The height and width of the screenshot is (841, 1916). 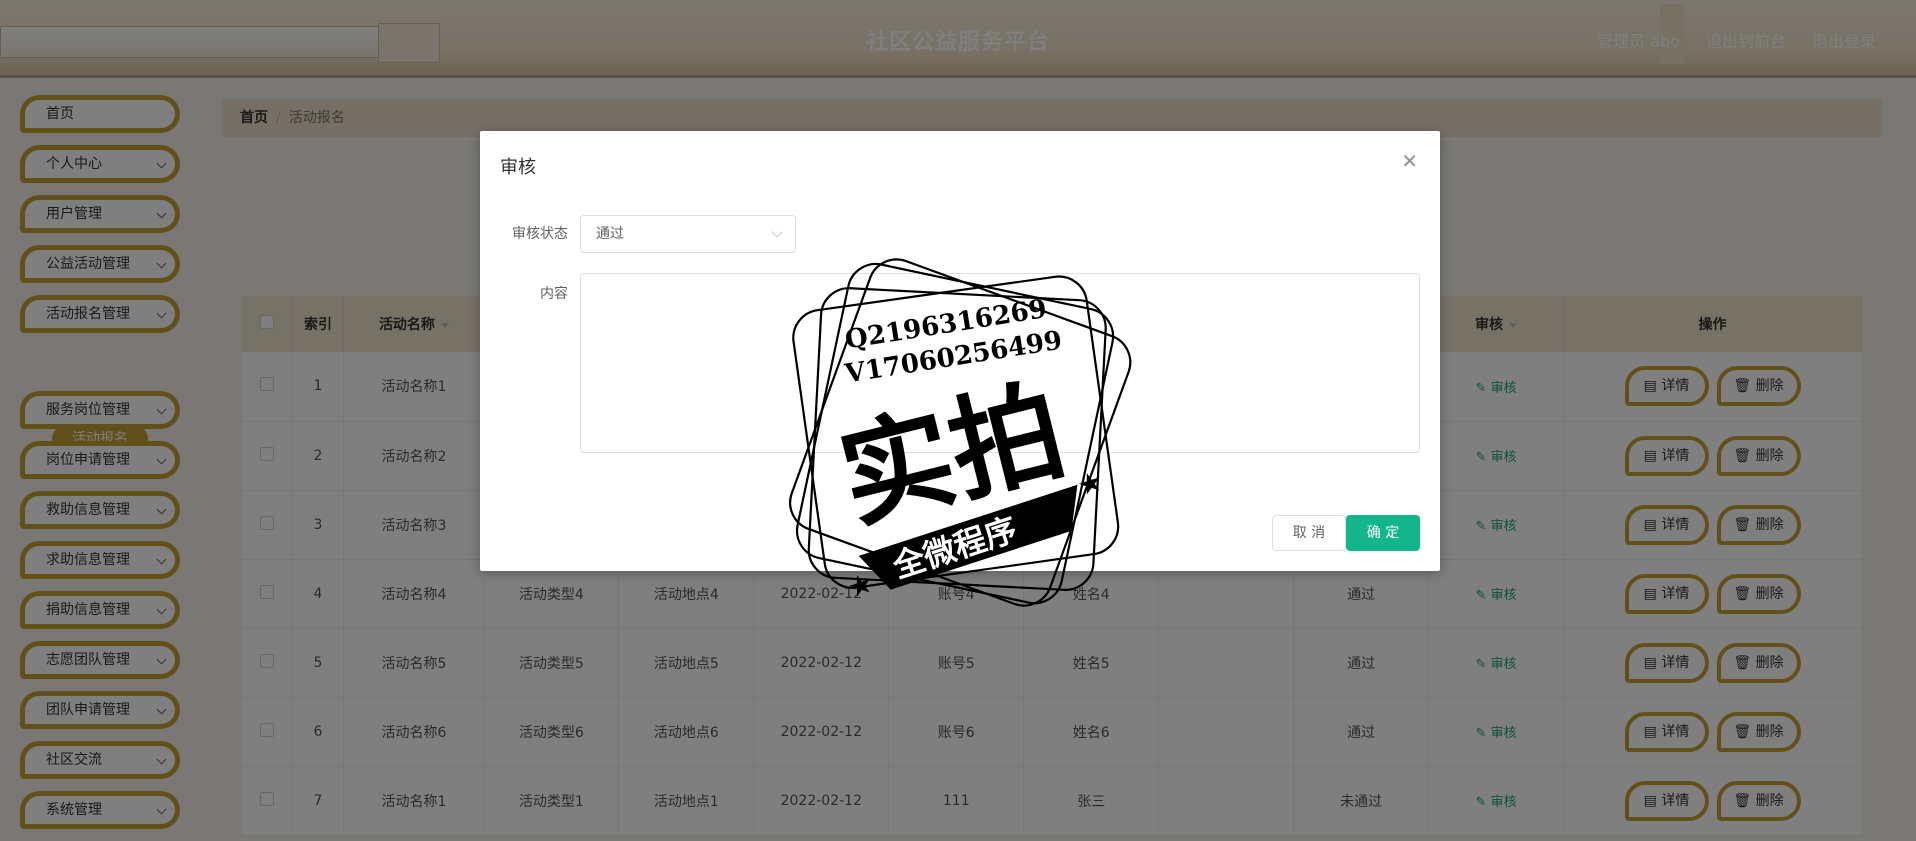 I want to click on content-label: 内容, so click(x=554, y=294).